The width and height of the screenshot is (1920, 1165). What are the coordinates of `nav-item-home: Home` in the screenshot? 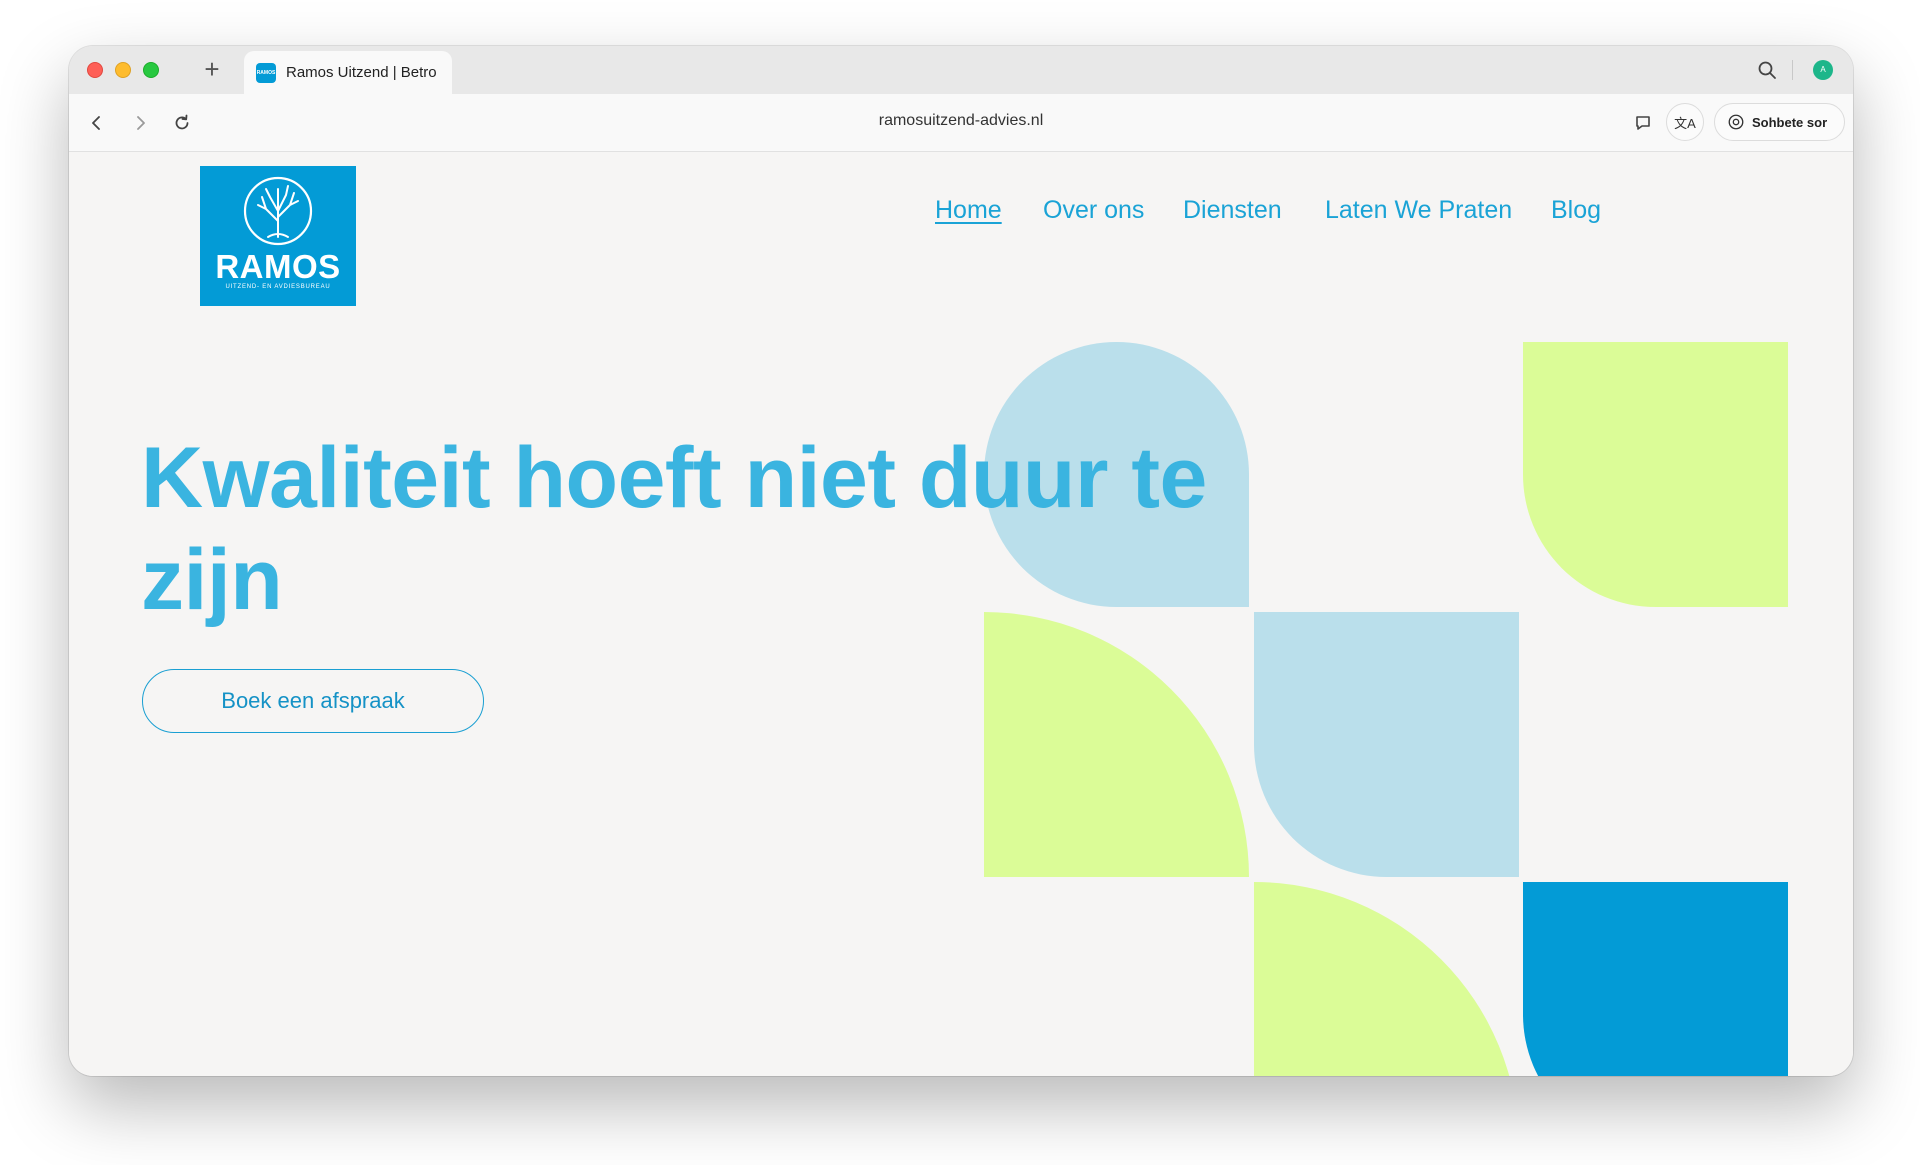 It's located at (968, 210).